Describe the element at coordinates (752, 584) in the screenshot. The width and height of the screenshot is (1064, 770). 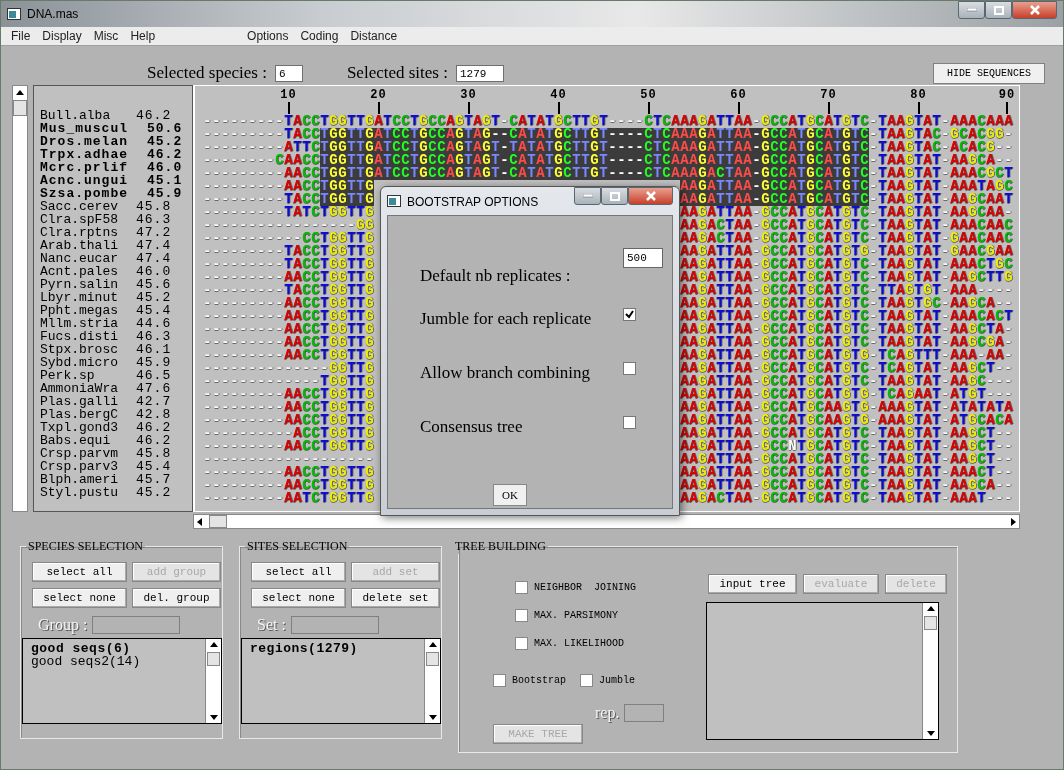
I see `tree-action-button: input tree` at that location.